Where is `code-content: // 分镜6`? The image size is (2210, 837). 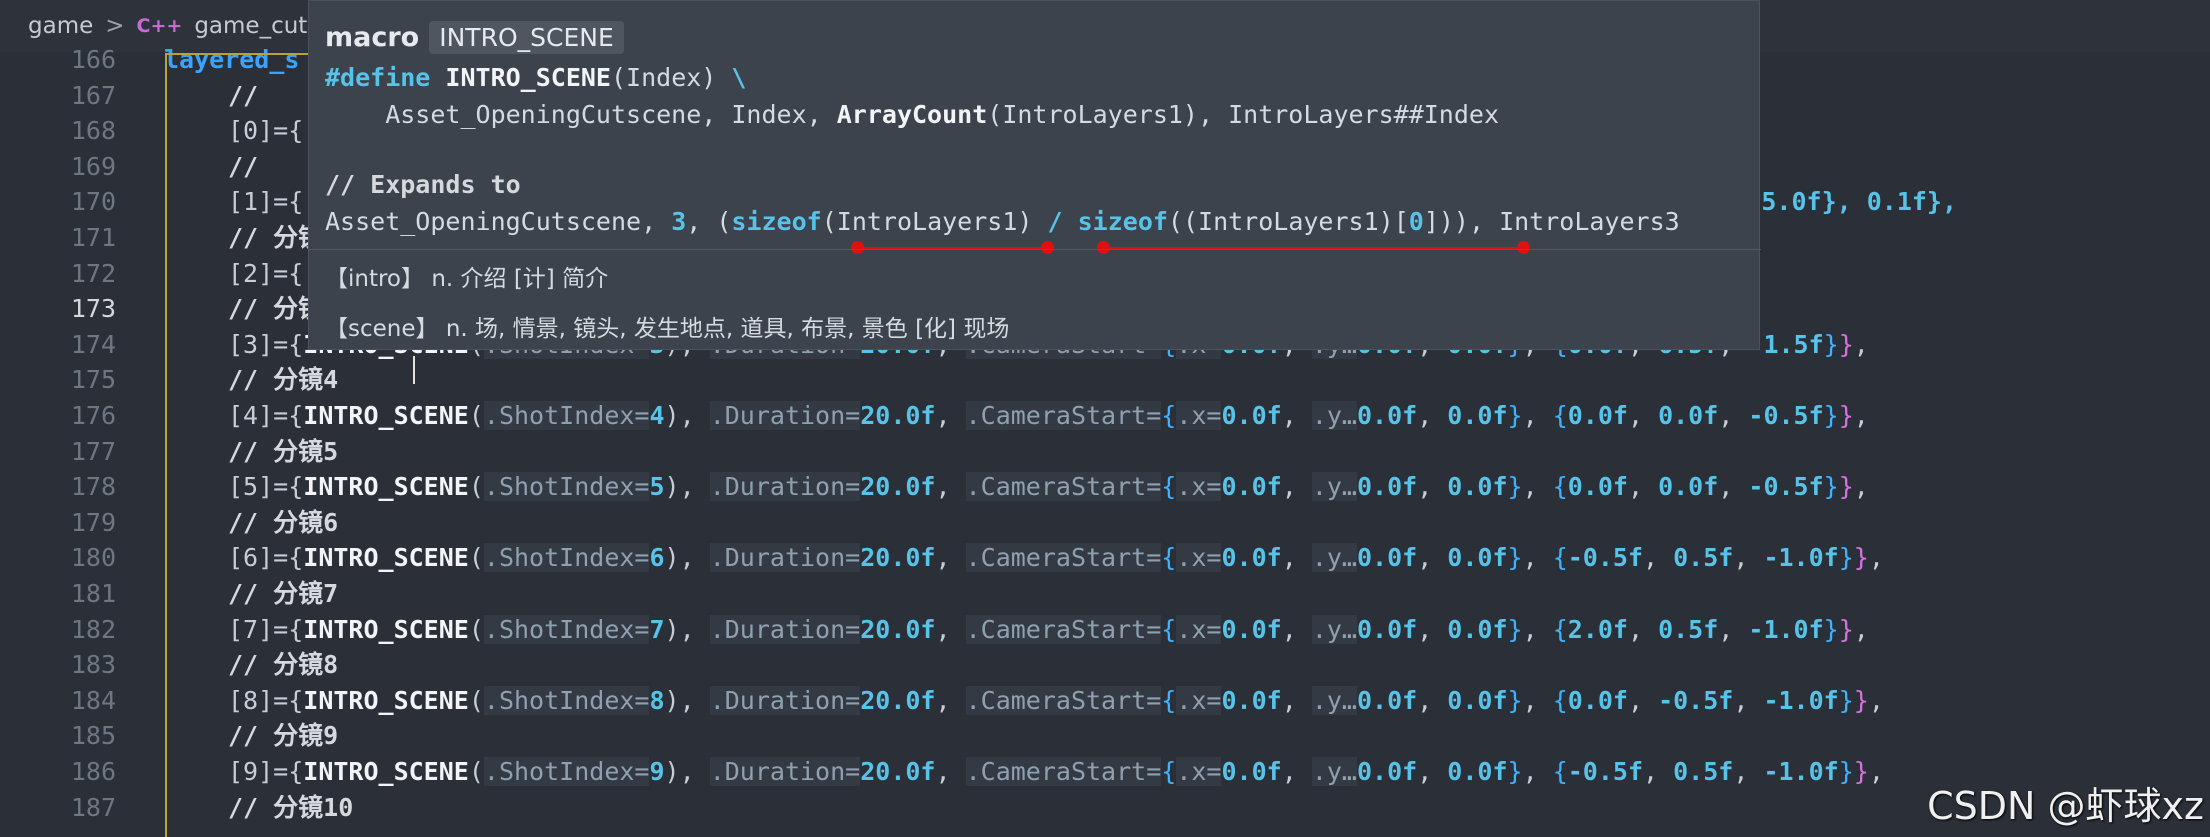 code-content: // 分镜6 is located at coordinates (283, 523).